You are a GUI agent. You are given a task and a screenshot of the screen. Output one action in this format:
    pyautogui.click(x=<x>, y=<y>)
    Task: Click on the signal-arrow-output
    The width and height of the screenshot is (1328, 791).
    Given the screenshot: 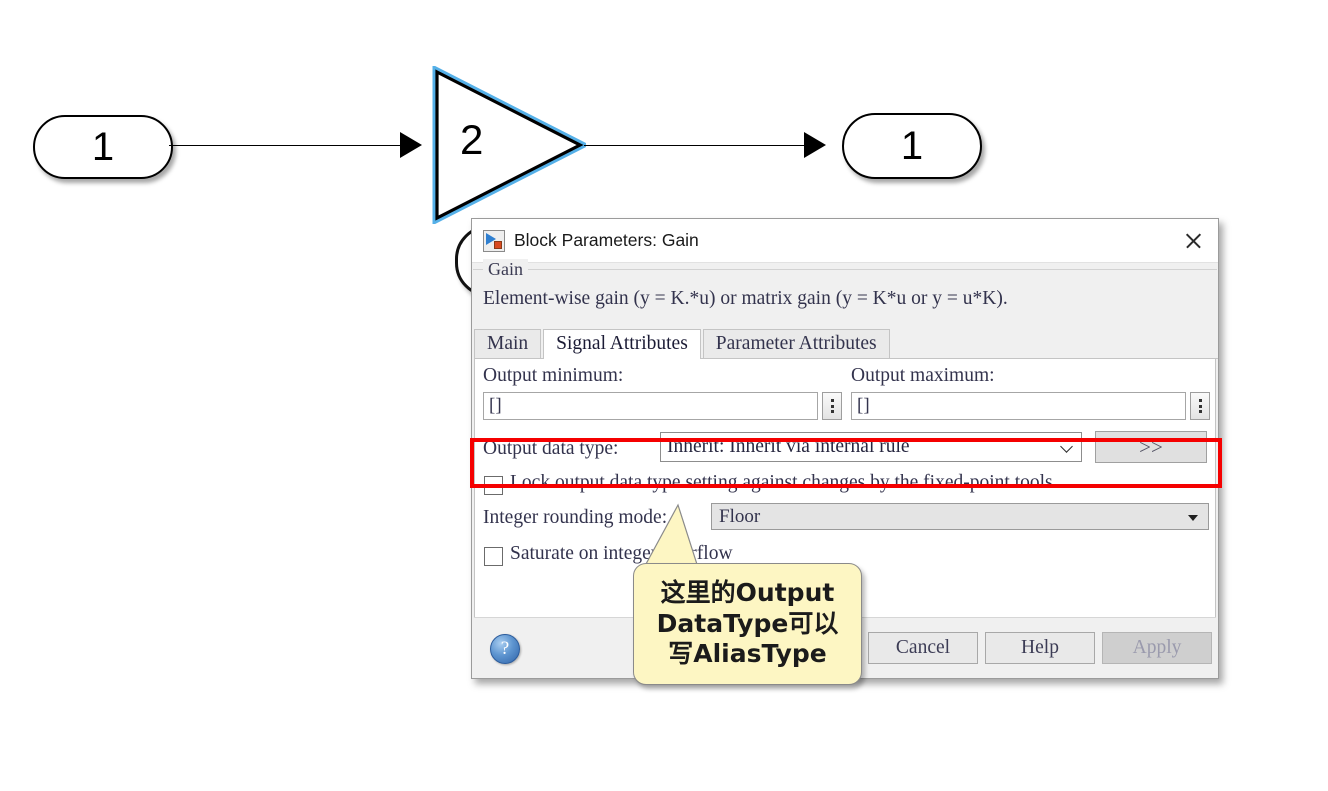 What is the action you would take?
    pyautogui.click(x=815, y=145)
    